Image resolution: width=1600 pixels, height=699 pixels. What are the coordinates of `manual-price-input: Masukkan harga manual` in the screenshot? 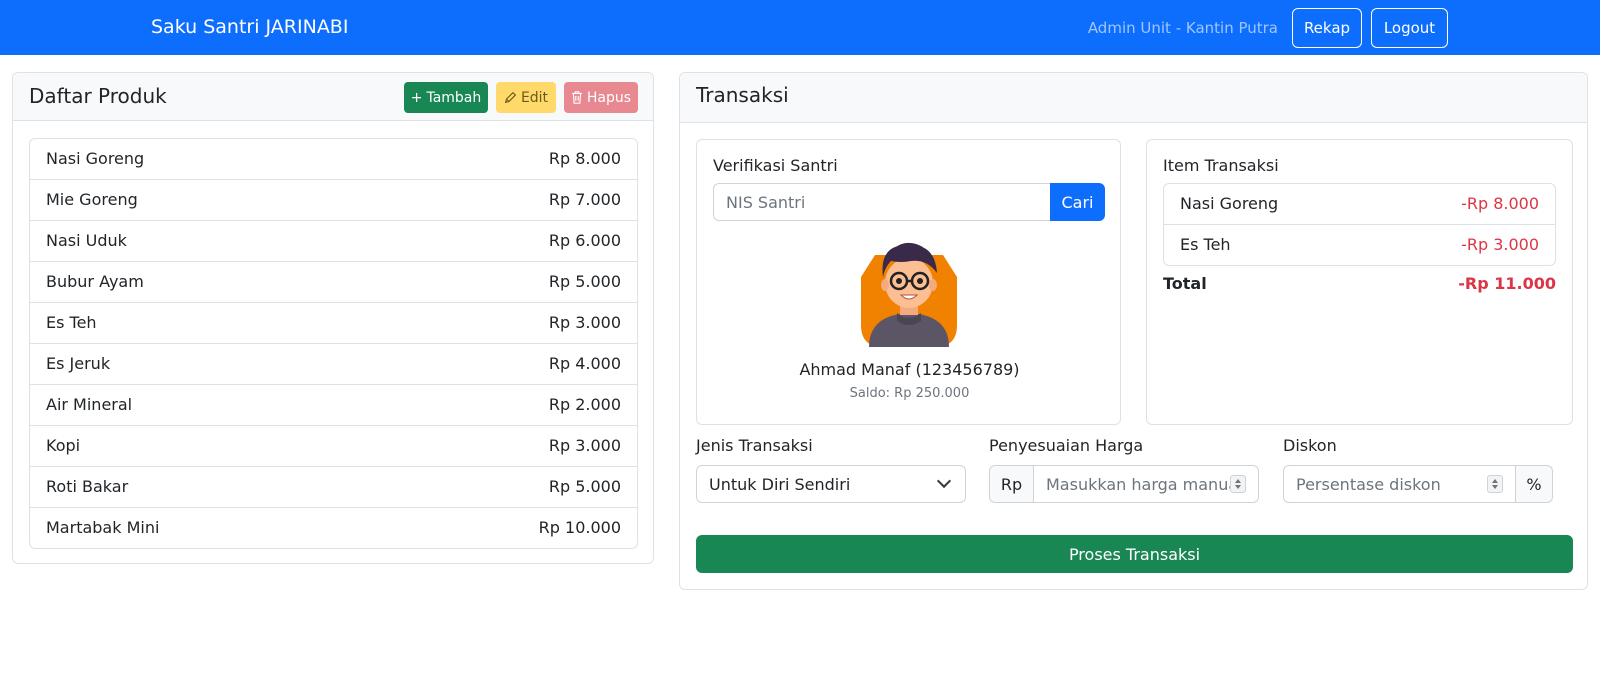 It's located at (1146, 484).